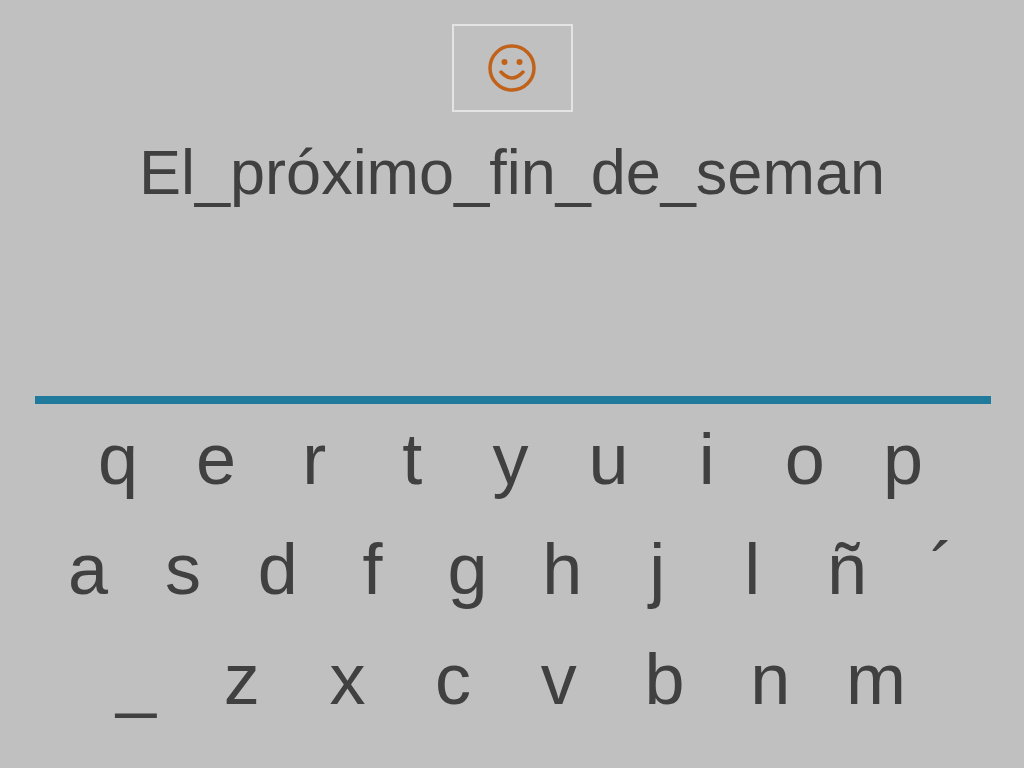 Image resolution: width=1024 pixels, height=768 pixels. Describe the element at coordinates (241, 679) in the screenshot. I see `letter-key: z` at that location.